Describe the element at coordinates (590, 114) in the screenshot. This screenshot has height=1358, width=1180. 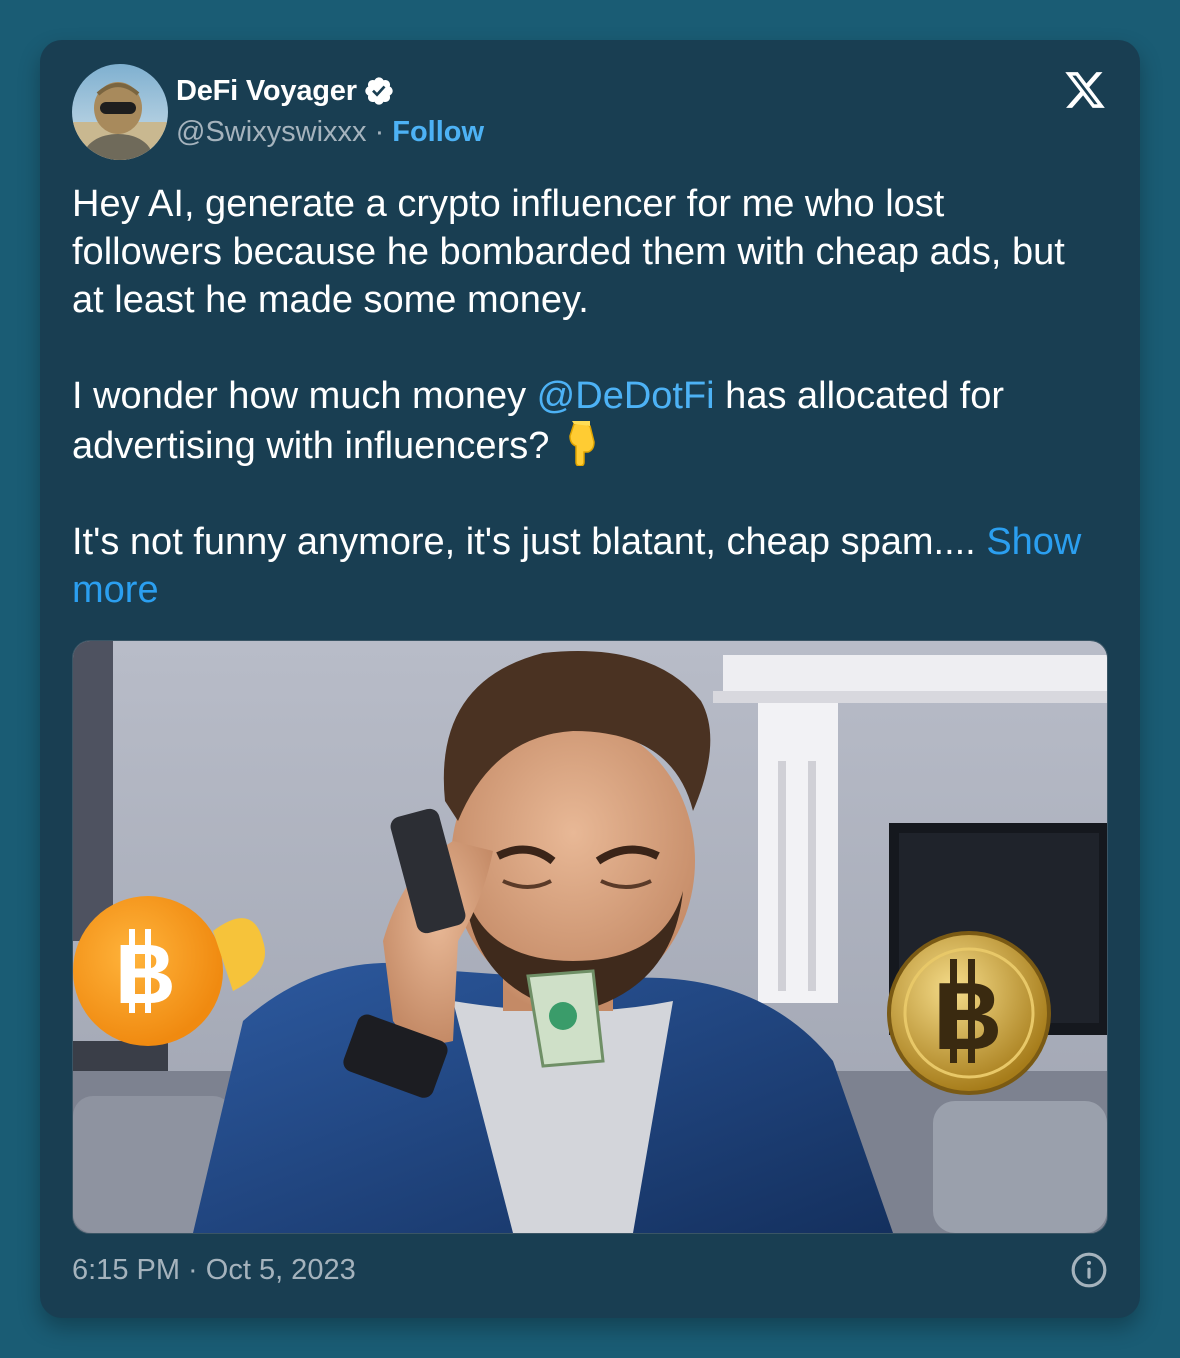
I see `tweet-header: DeFi Voyager @Swixyswixxx · Follow` at that location.